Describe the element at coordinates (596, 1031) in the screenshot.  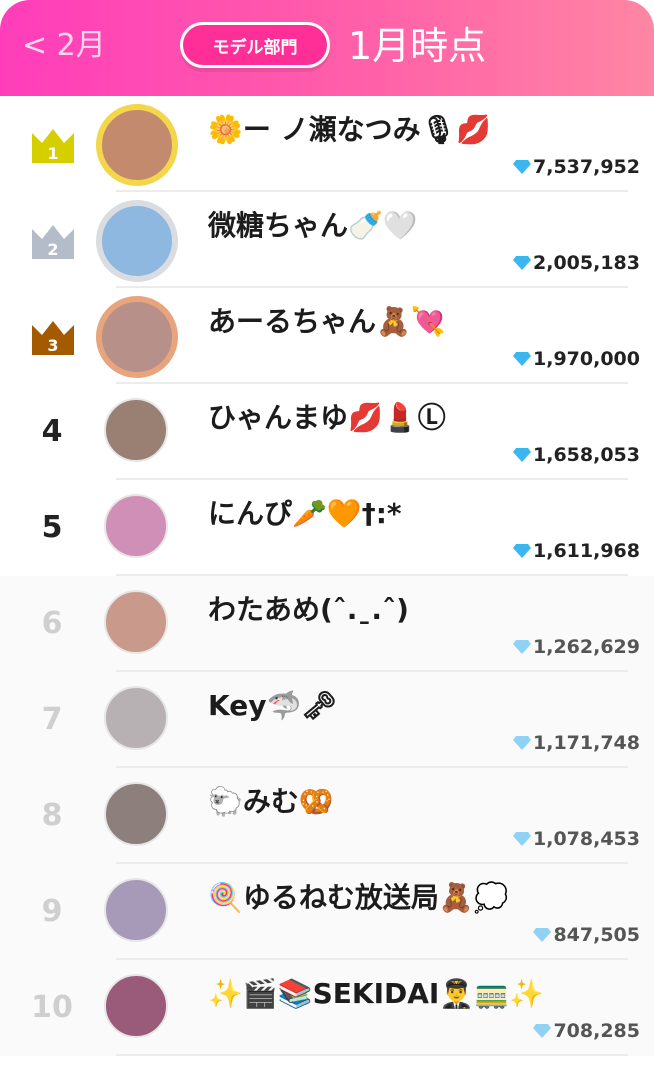
I see `score-text: 708,285` at that location.